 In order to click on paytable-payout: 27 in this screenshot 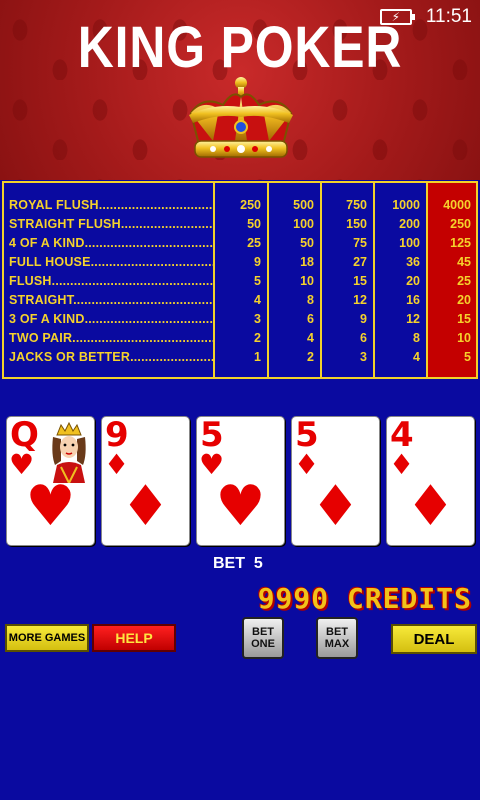, I will do `click(360, 262)`.